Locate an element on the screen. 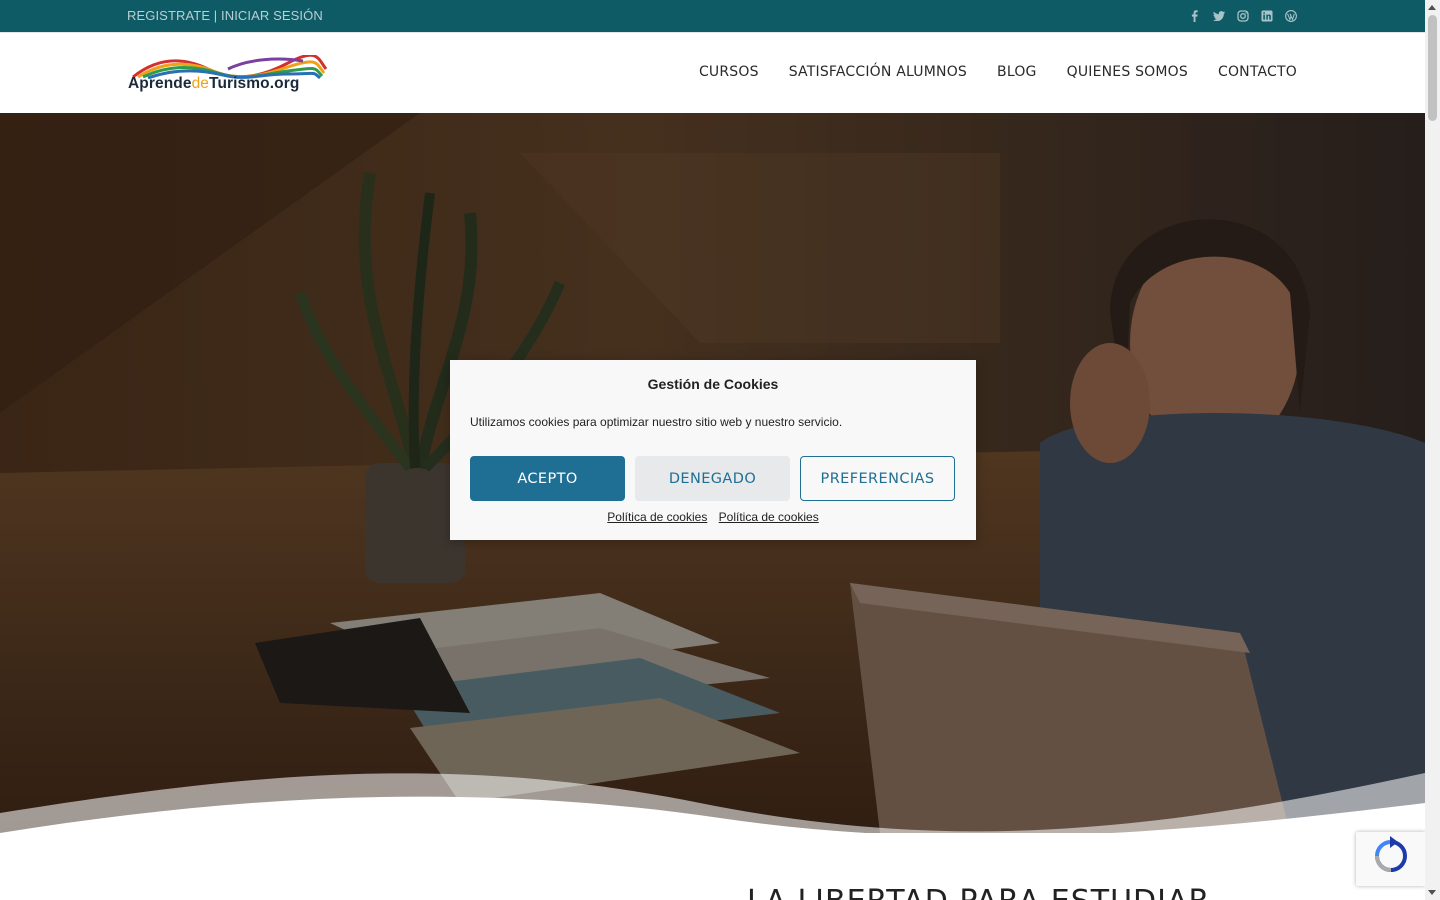 This screenshot has width=1440, height=900. nav-item-contacto: CONTACTO is located at coordinates (1257, 72).